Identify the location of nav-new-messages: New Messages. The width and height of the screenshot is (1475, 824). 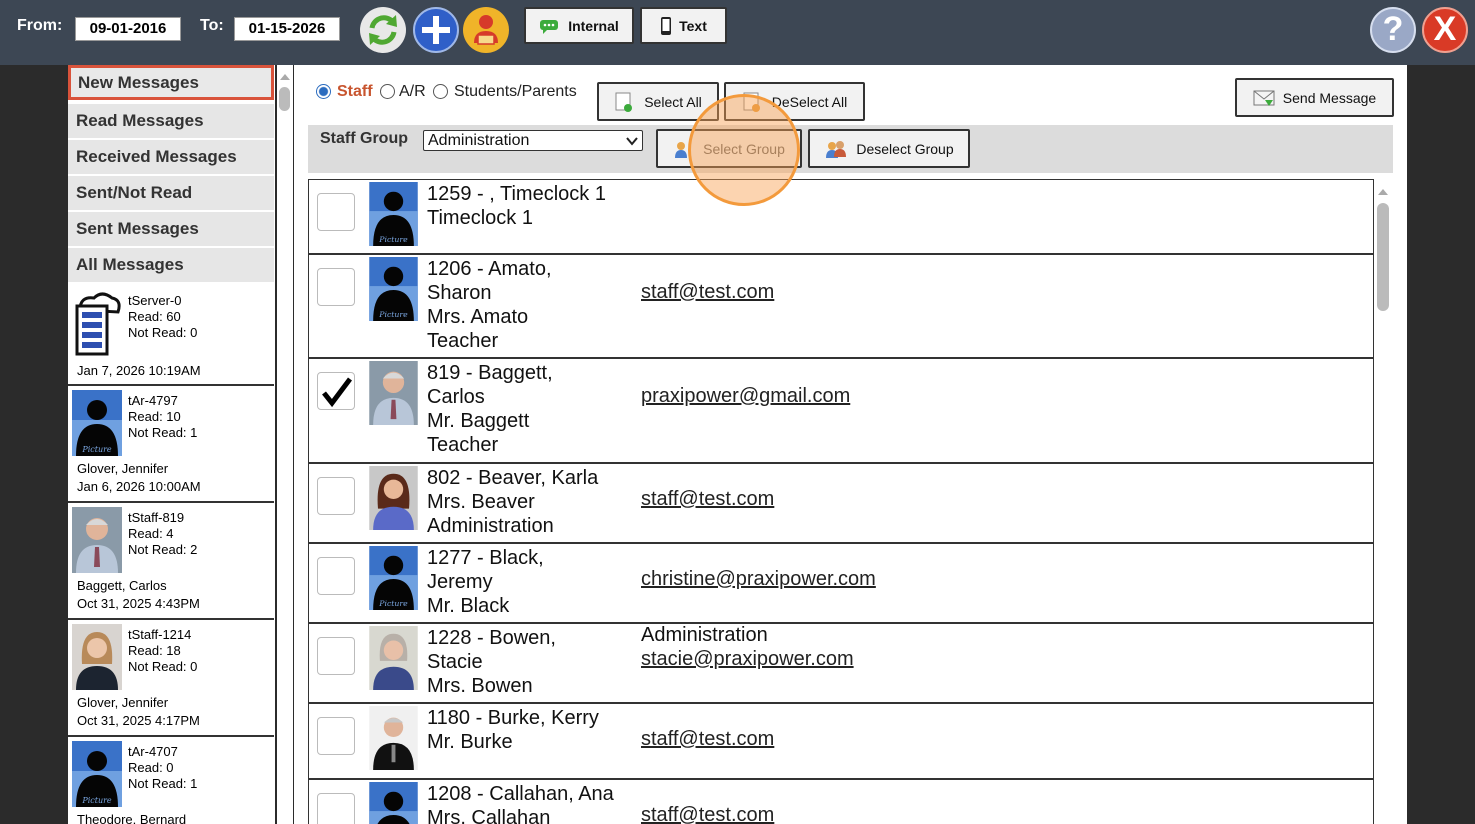
(171, 82).